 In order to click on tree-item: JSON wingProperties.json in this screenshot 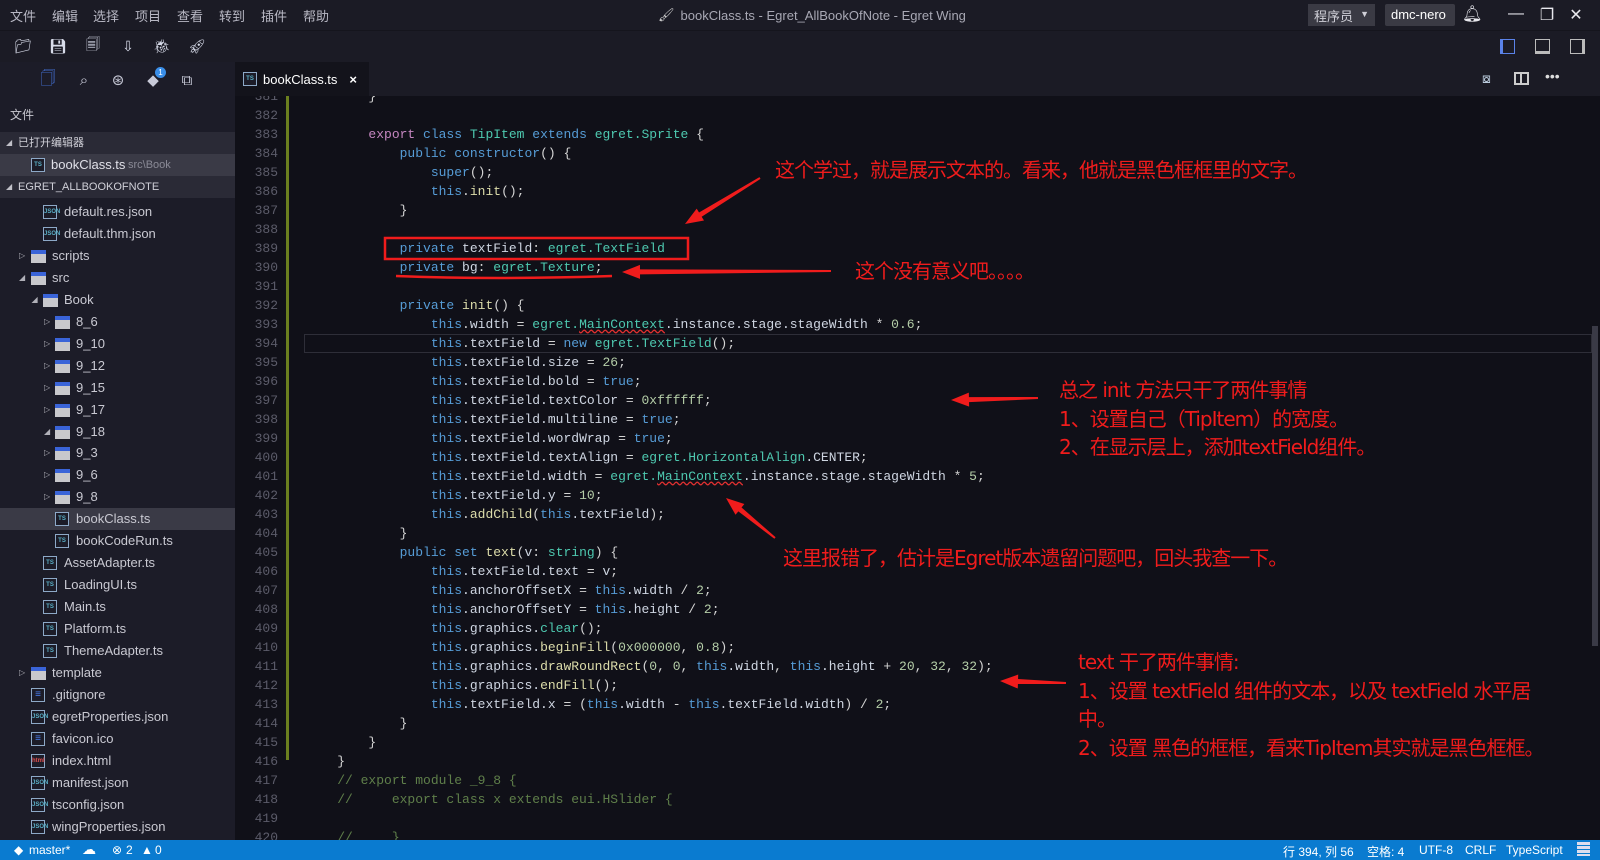, I will do `click(117, 827)`.